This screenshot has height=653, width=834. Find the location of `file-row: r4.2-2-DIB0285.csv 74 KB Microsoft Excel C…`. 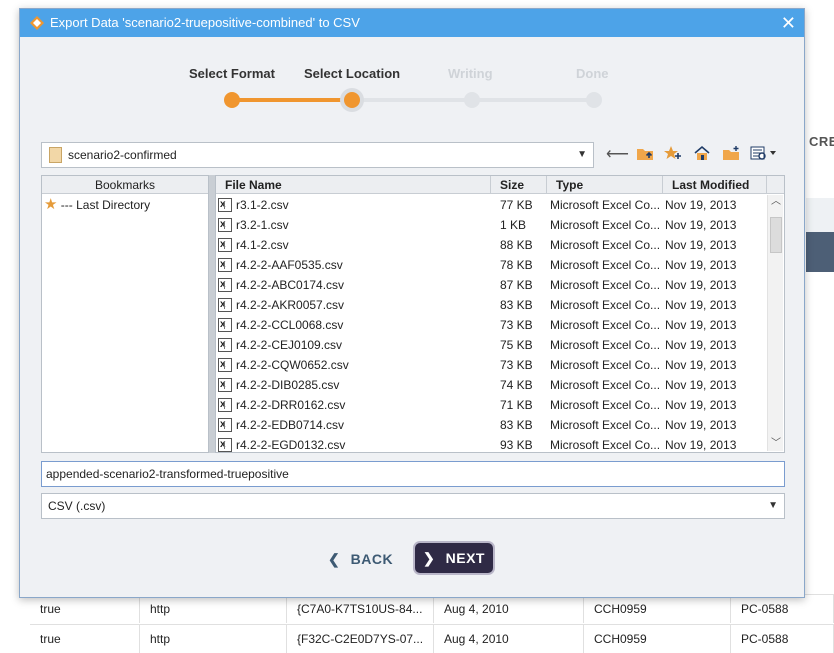

file-row: r4.2-2-DIB0285.csv 74 KB Microsoft Excel C… is located at coordinates (492, 385).